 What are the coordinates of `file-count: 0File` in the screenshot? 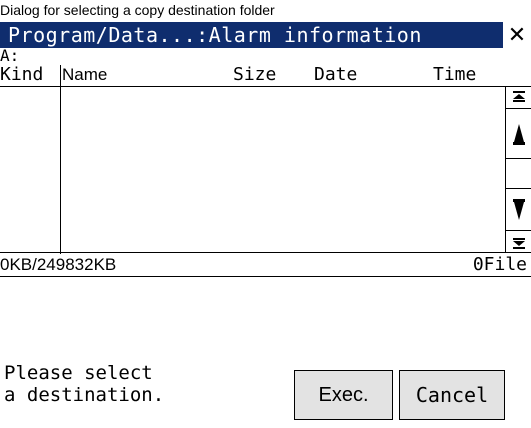 It's located at (499, 264).